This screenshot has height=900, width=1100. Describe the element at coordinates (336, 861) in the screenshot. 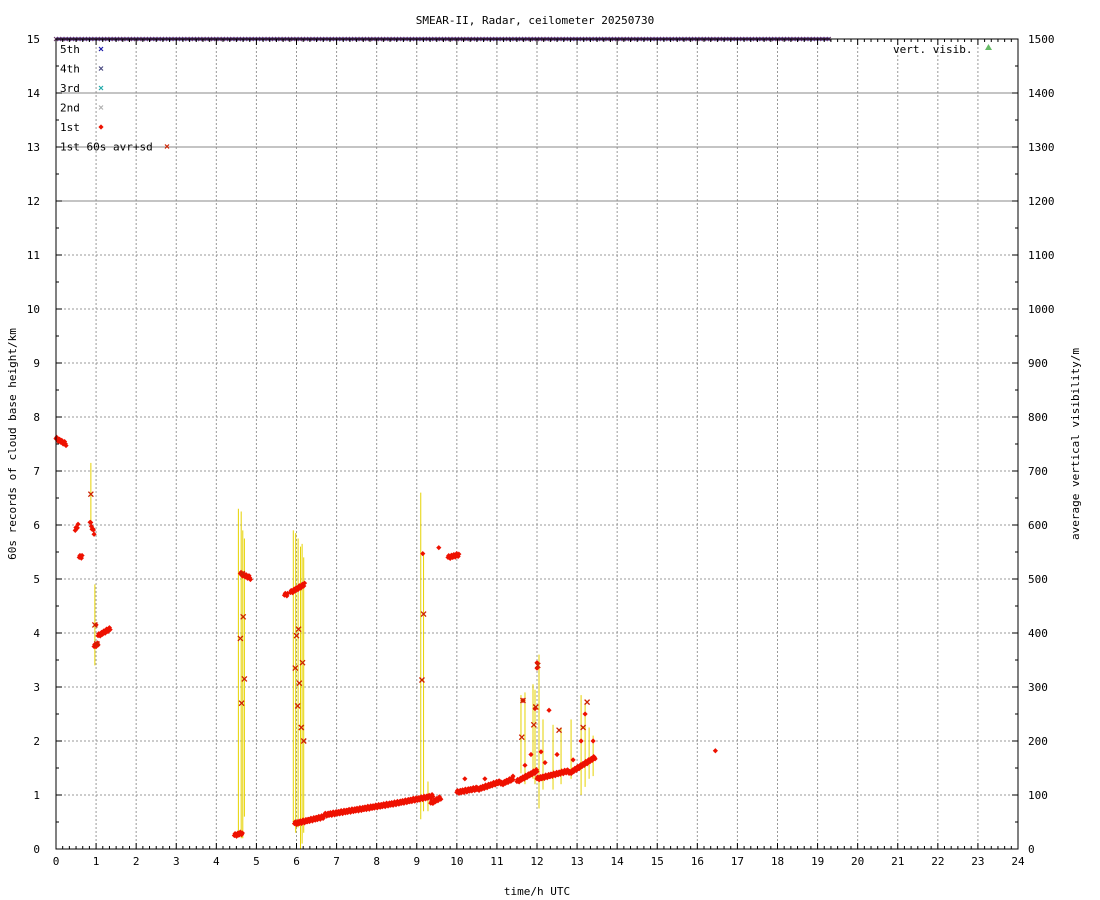

I see `x-tick-label: 7` at that location.